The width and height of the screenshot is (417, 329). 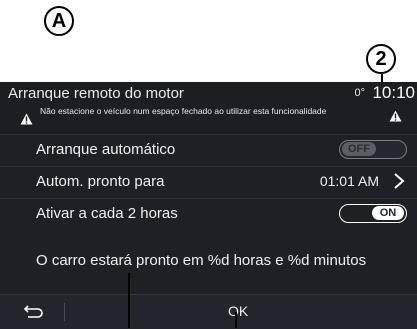 What do you see at coordinates (107, 213) in the screenshot?
I see `row-label: Ativar a cada 2 horas` at bounding box center [107, 213].